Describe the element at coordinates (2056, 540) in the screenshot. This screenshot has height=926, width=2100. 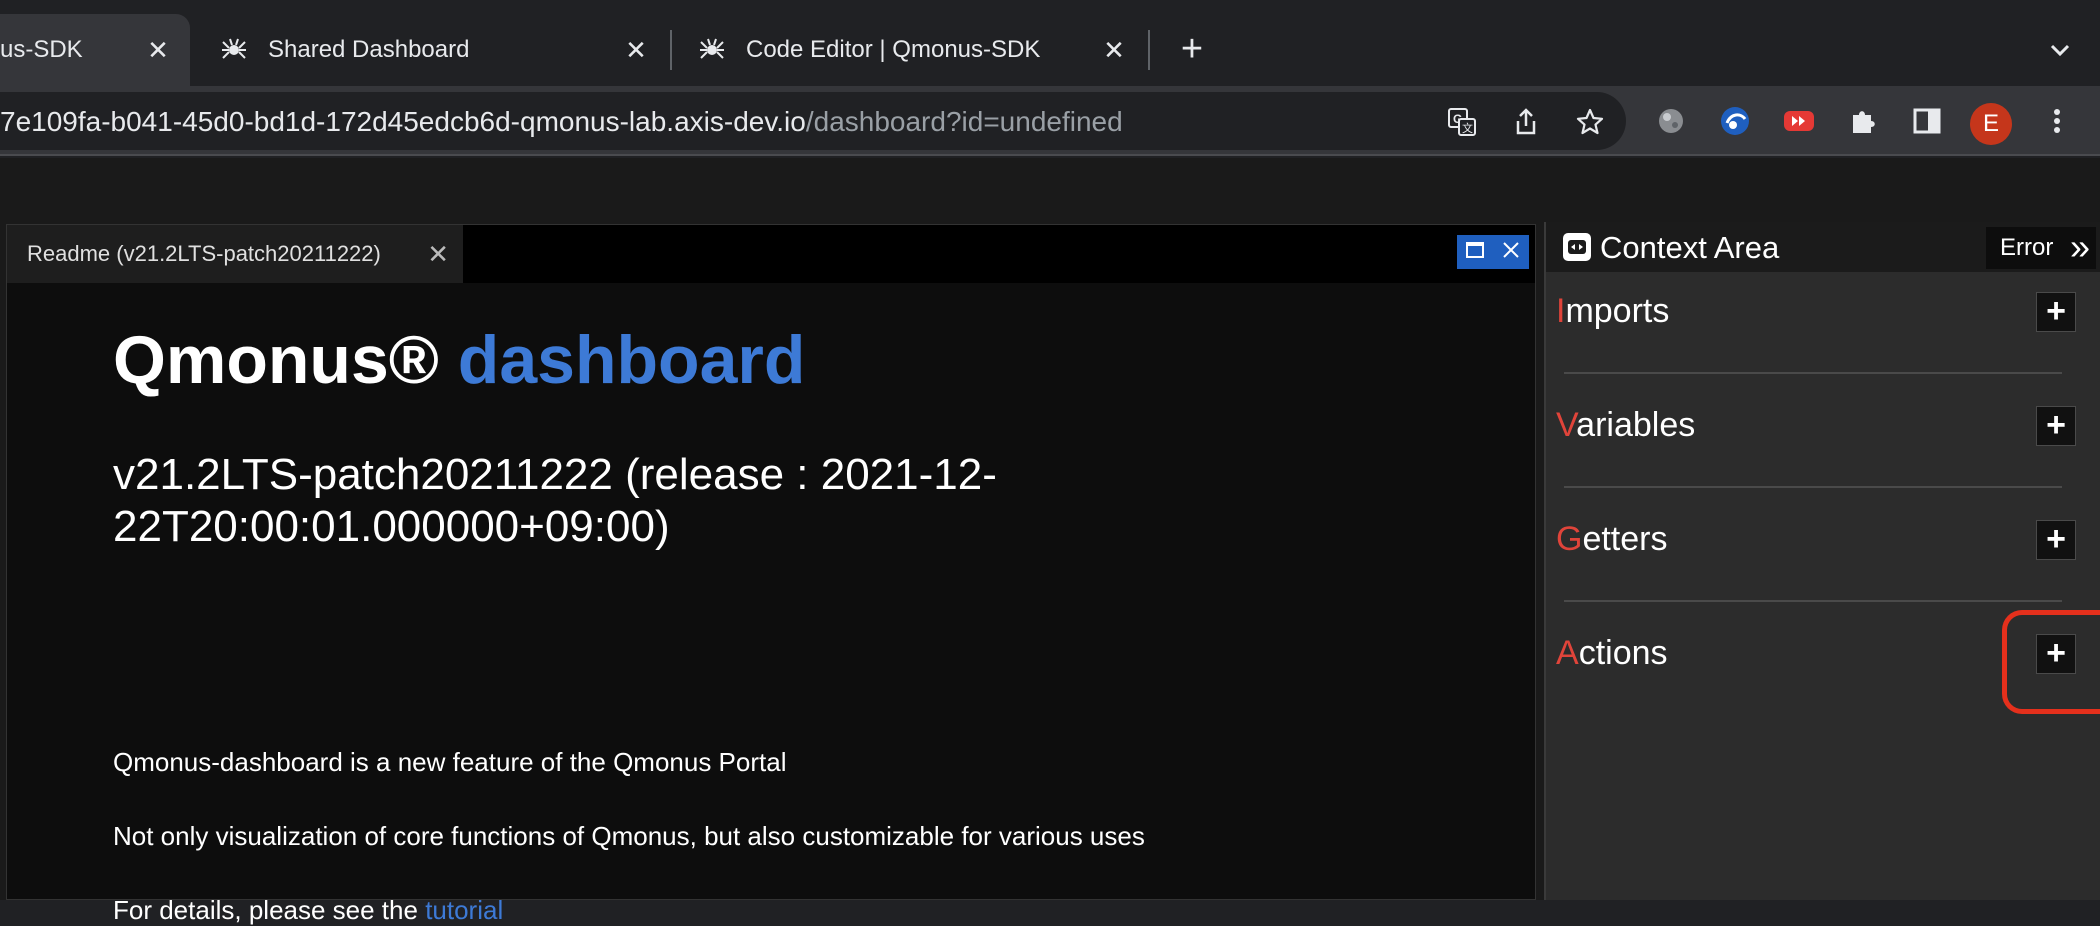
I see `add-getter-button: +` at that location.